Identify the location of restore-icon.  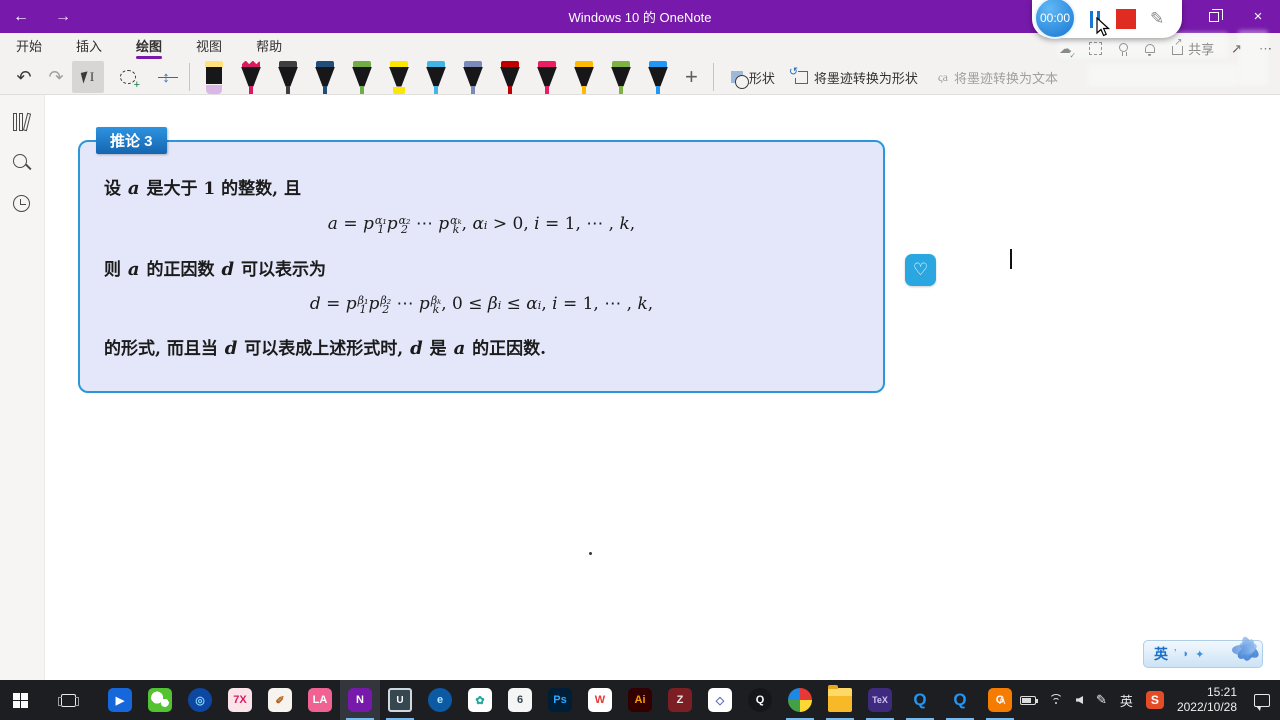
(1216, 15).